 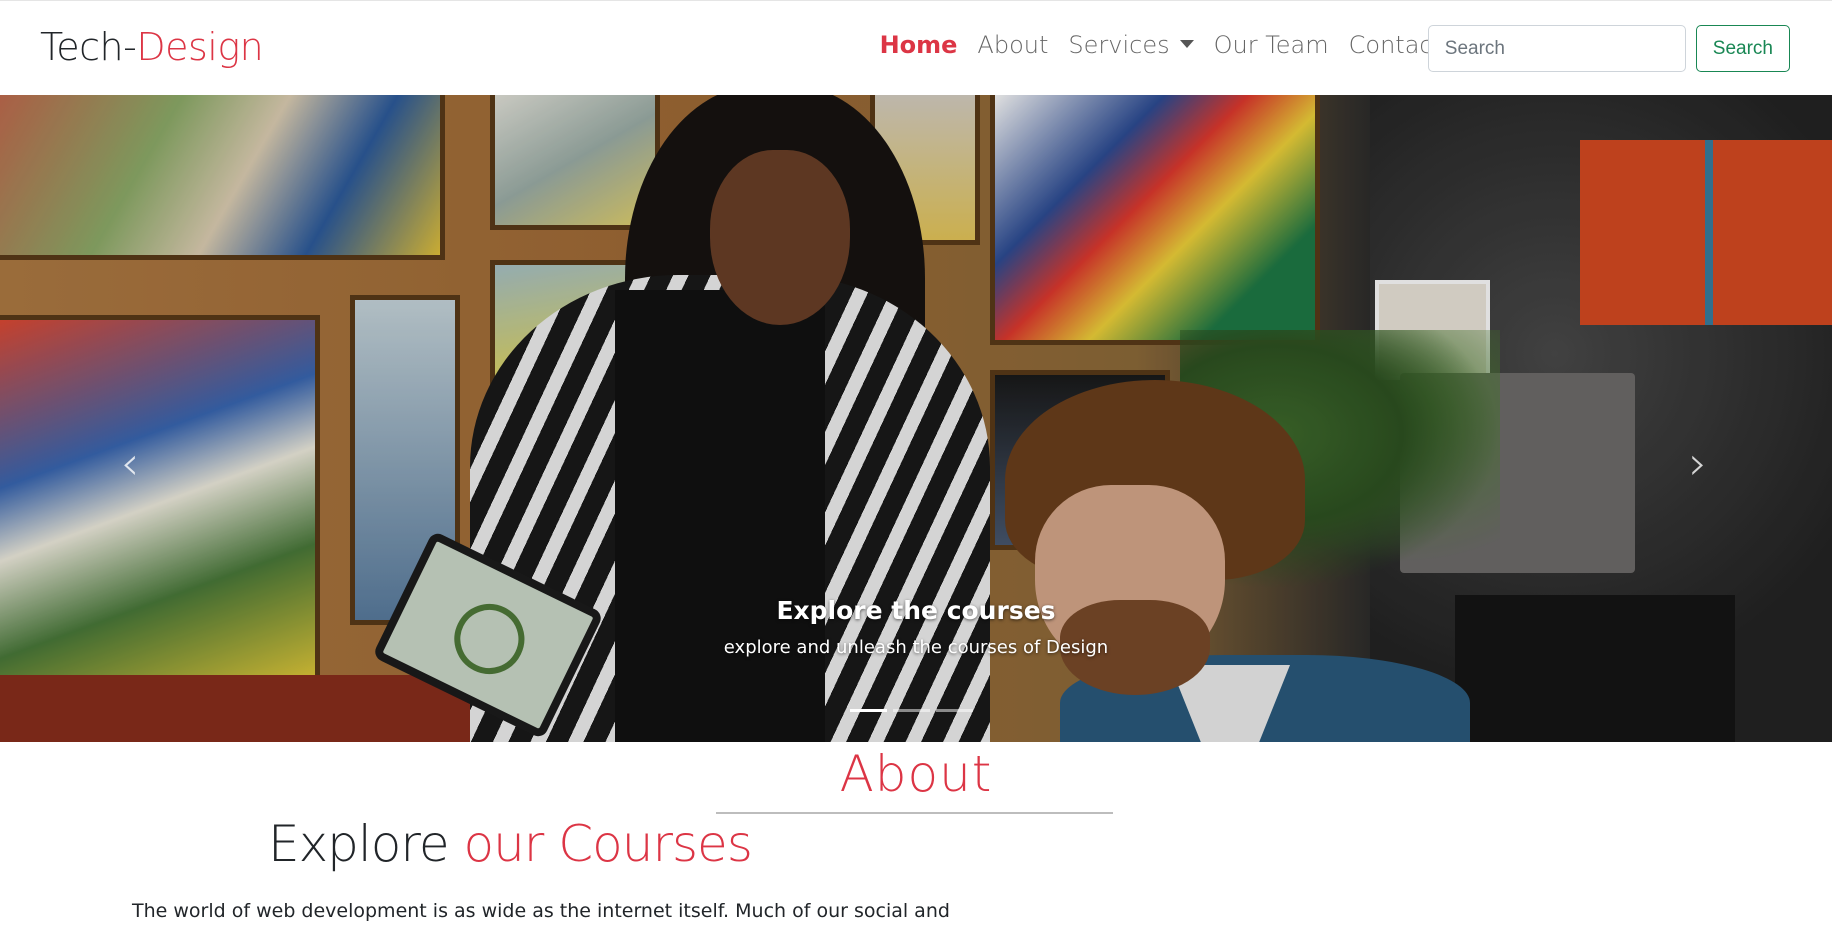 I want to click on chevron-right-icon: ›, so click(x=1698, y=463).